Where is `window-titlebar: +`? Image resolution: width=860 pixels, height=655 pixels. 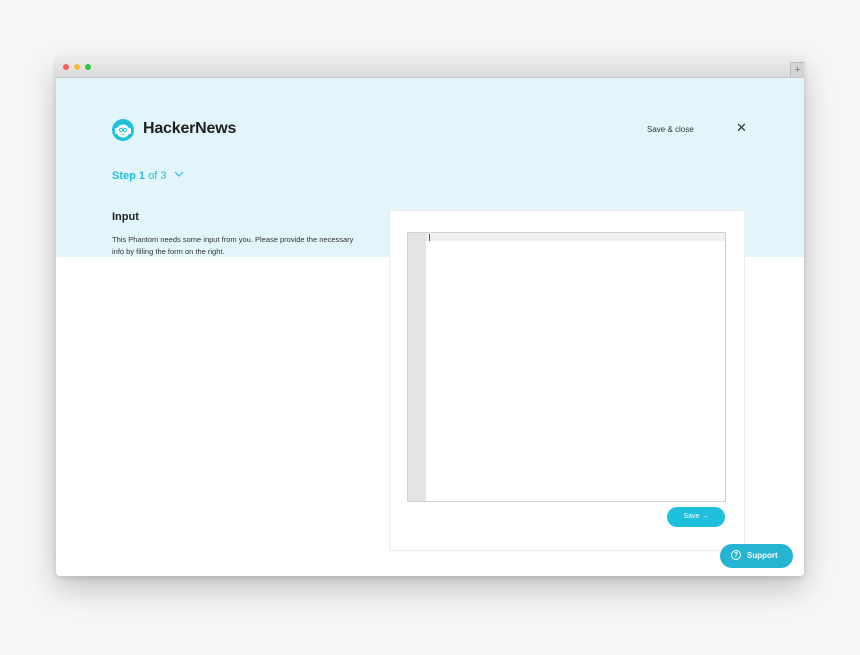 window-titlebar: + is located at coordinates (430, 68).